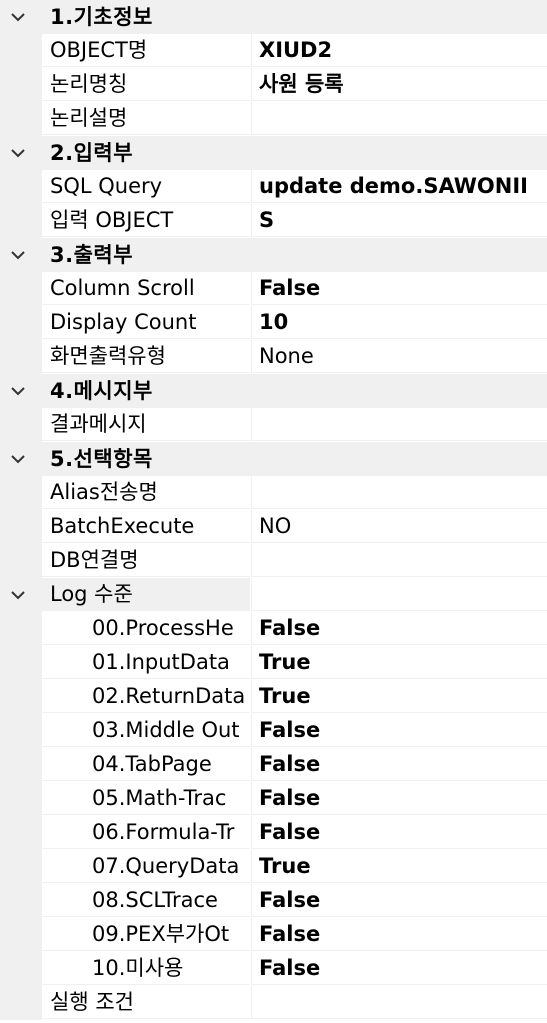 Image resolution: width=547 pixels, height=1023 pixels. What do you see at coordinates (146, 764) in the screenshot?
I see `property-name: 04.TabPage` at bounding box center [146, 764].